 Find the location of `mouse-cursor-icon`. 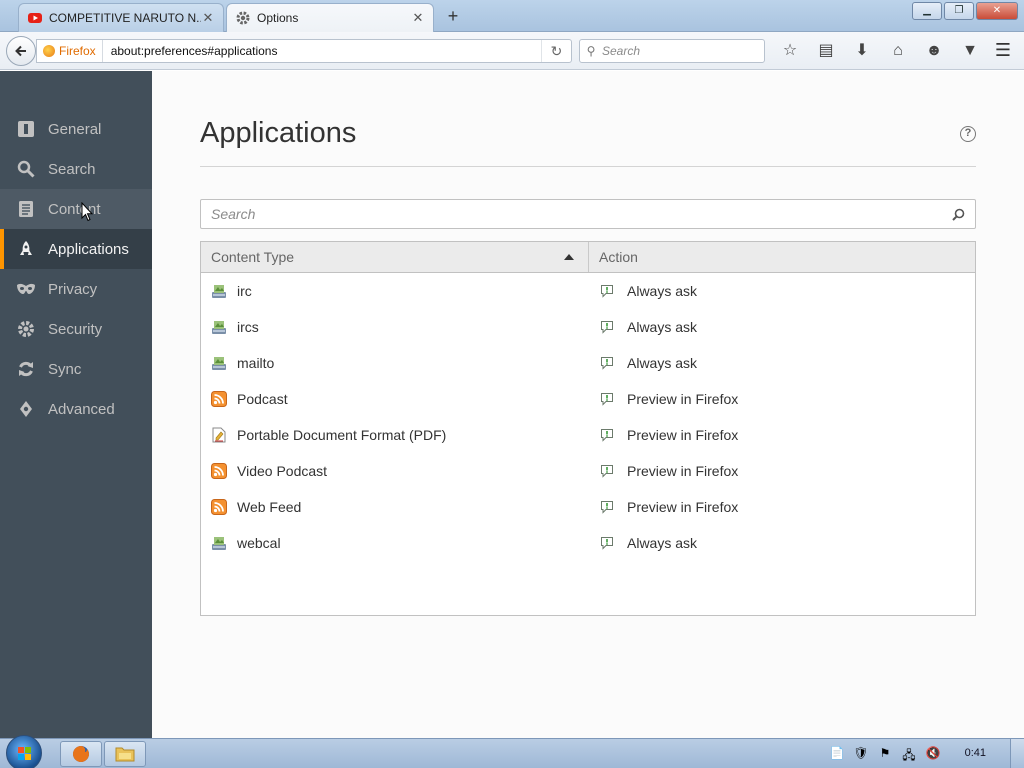

mouse-cursor-icon is located at coordinates (87, 212).